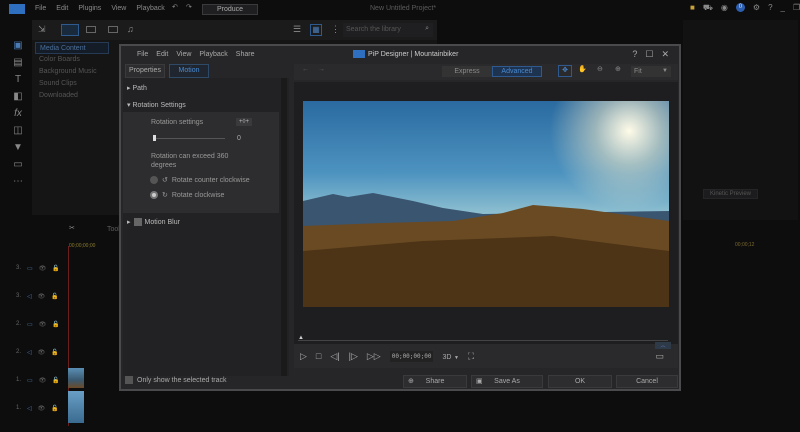 The height and width of the screenshot is (432, 800). Describe the element at coordinates (297, 29) in the screenshot. I see `list-view-icon: ☰` at that location.